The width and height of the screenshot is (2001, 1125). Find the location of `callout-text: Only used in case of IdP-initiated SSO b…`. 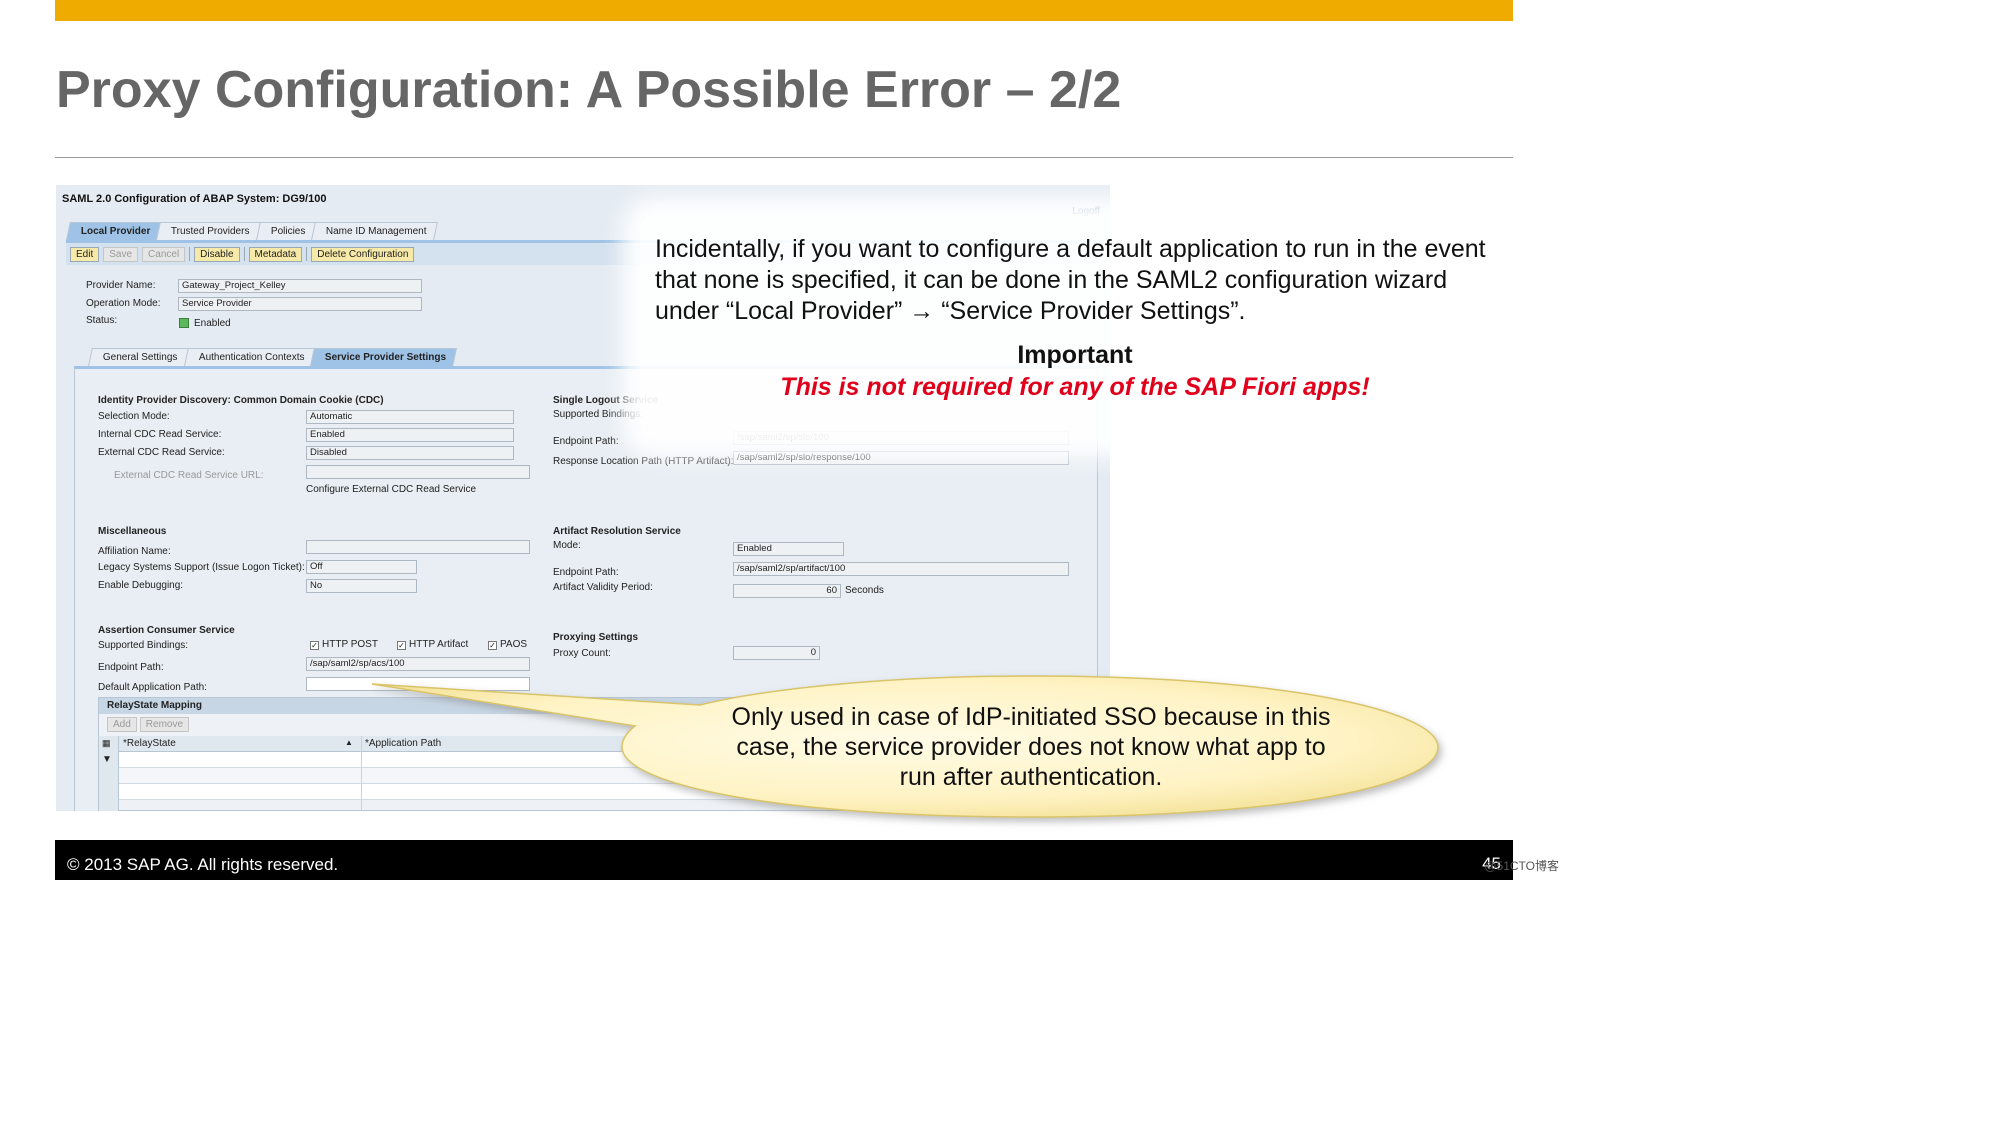

callout-text: Only used in case of IdP-initiated SSO b… is located at coordinates (1031, 747).